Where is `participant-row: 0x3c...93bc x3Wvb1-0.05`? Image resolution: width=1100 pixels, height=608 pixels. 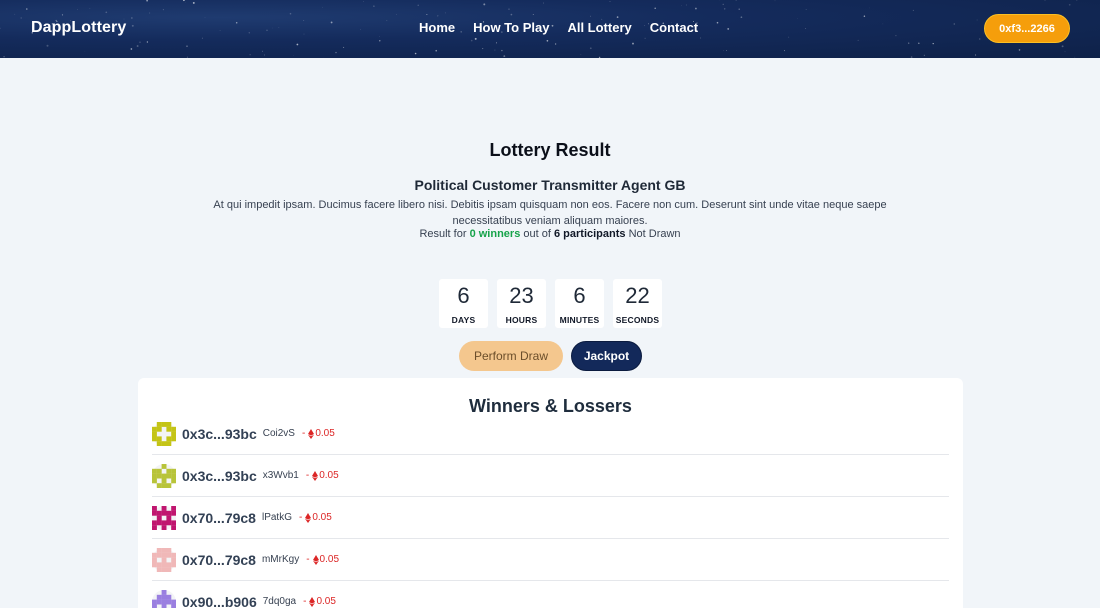
participant-row: 0x3c...93bc x3Wvb1-0.05 is located at coordinates (550, 476).